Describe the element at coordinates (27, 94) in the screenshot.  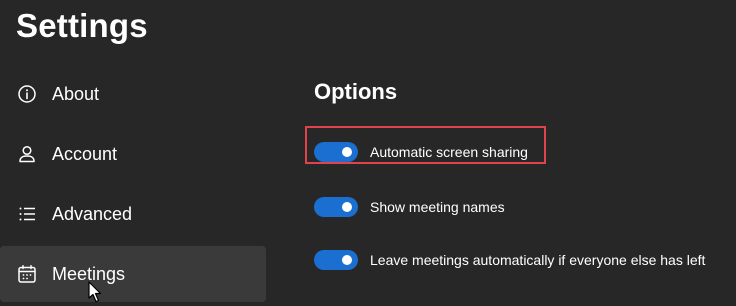
I see `info-icon` at that location.